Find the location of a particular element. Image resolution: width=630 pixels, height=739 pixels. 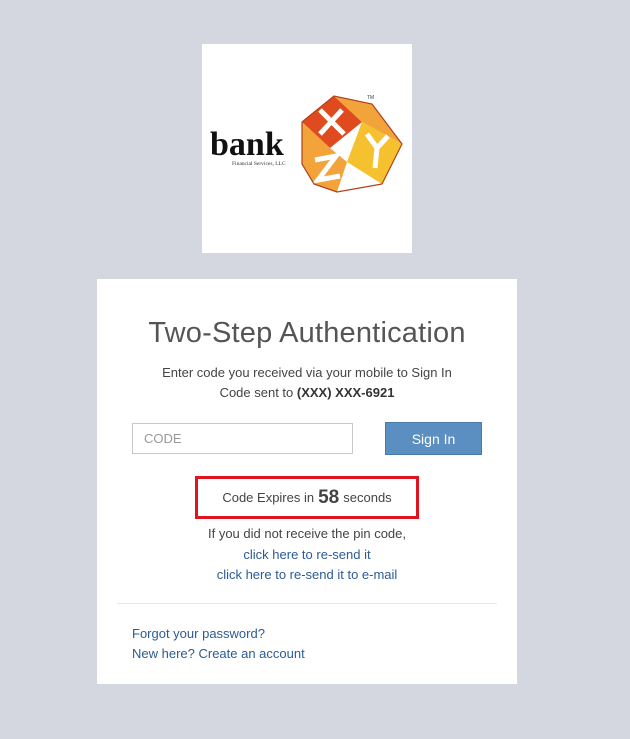

logo-tm: TM is located at coordinates (370, 98).